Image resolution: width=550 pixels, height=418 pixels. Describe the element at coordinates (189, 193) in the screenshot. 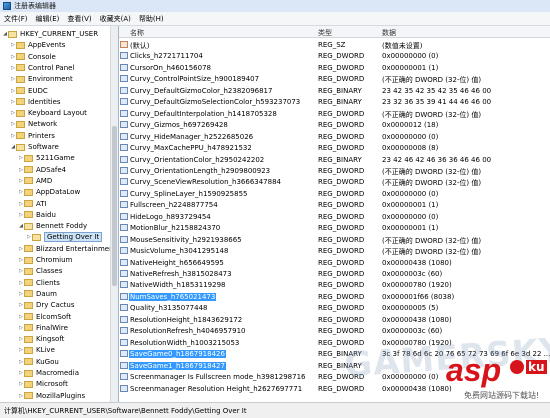

I see `value-name: Curvy_SplineLayer_h1590925855` at that location.